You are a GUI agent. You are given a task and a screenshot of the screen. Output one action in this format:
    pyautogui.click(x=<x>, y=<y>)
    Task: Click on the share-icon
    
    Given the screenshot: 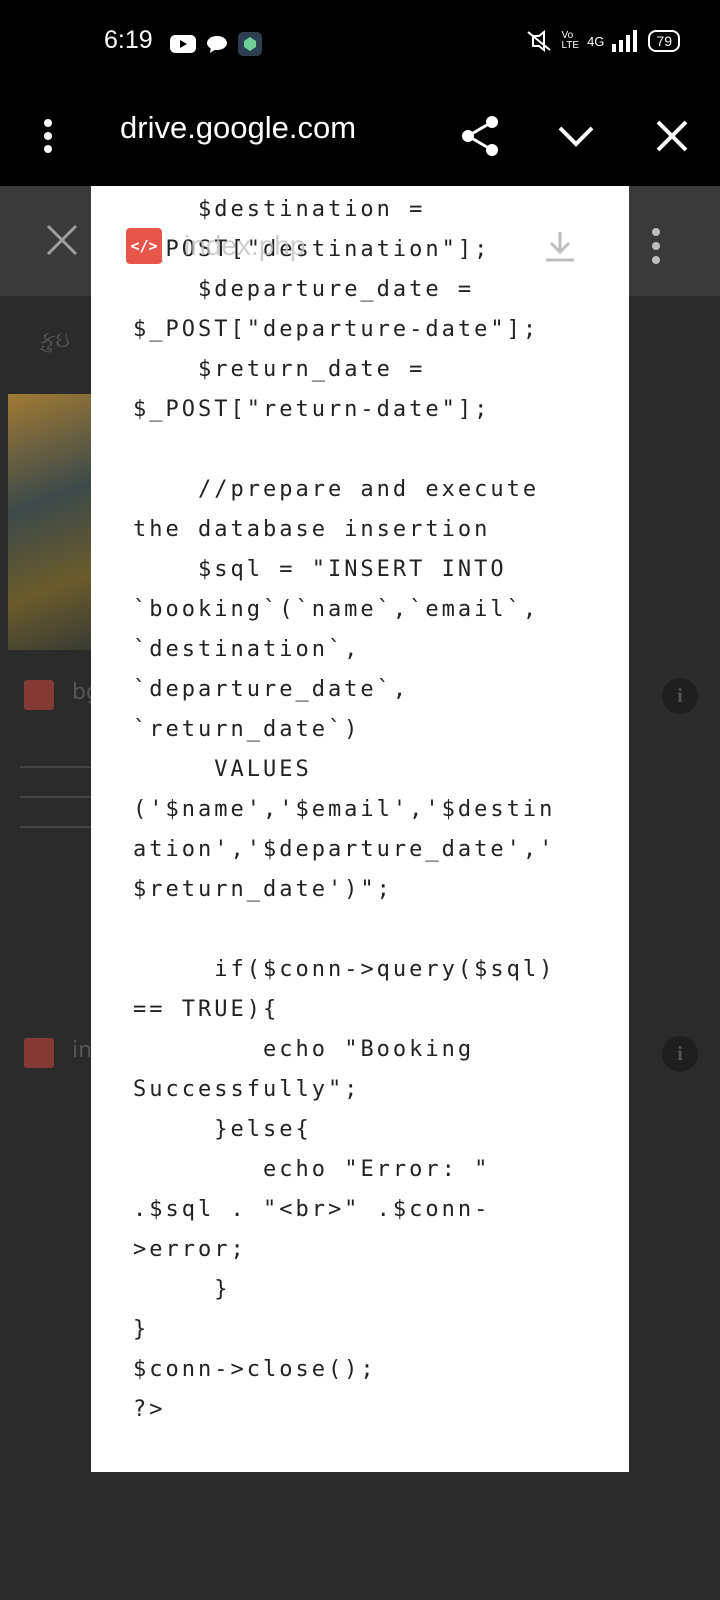 What is the action you would take?
    pyautogui.click(x=480, y=136)
    